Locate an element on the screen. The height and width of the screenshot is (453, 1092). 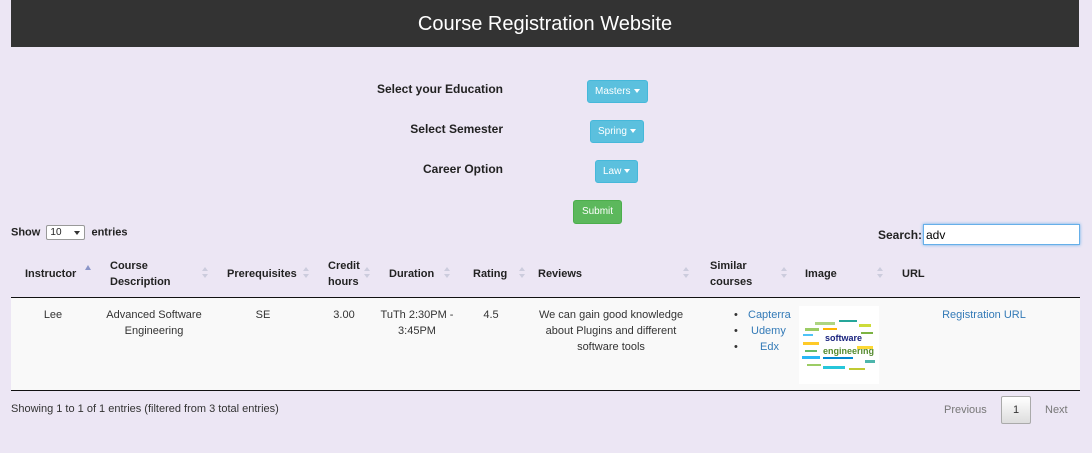
word-cloud-image: software engineering is located at coordinates (839, 345).